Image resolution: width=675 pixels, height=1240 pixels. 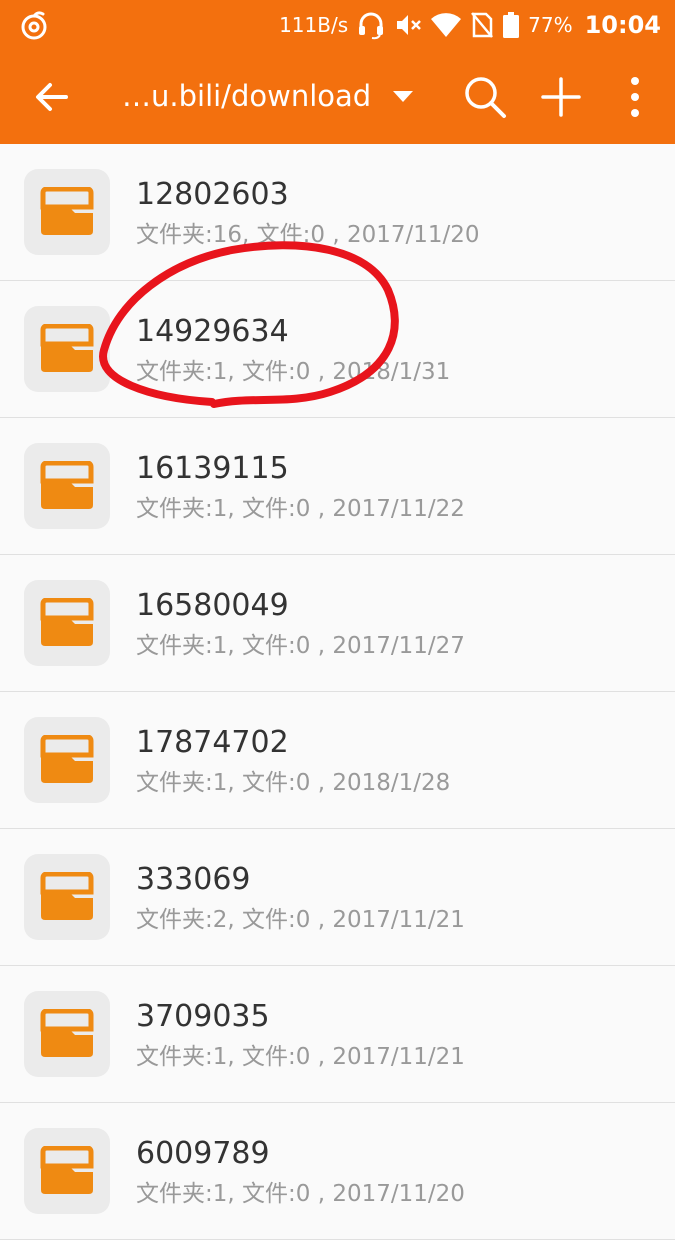 What do you see at coordinates (622, 25) in the screenshot?
I see `clock: 10:04` at bounding box center [622, 25].